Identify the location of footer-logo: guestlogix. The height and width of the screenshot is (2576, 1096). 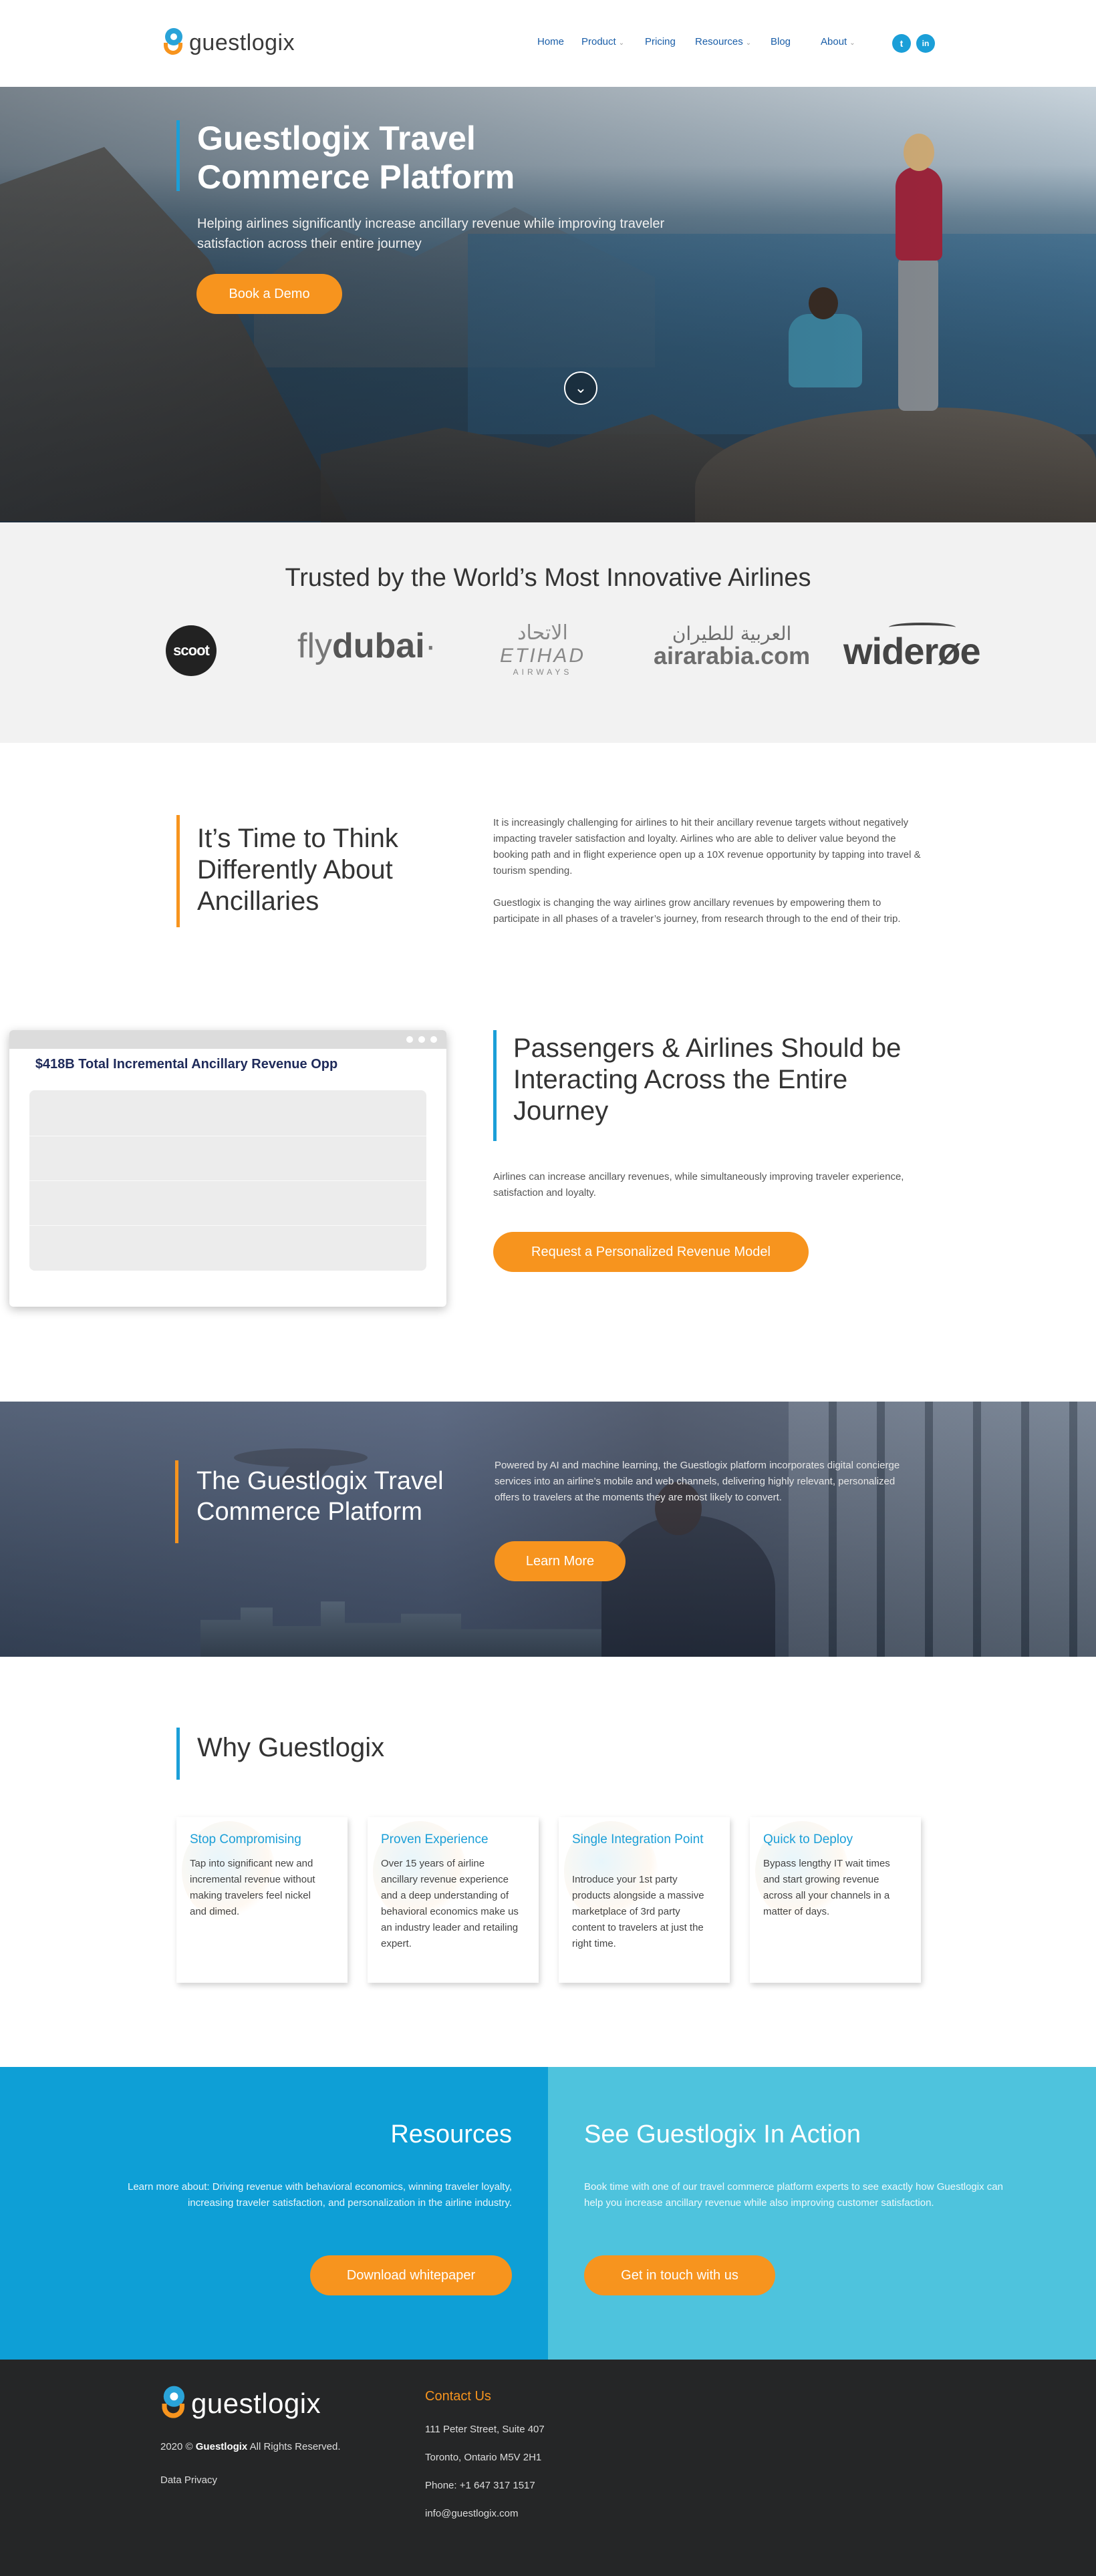
(241, 2404).